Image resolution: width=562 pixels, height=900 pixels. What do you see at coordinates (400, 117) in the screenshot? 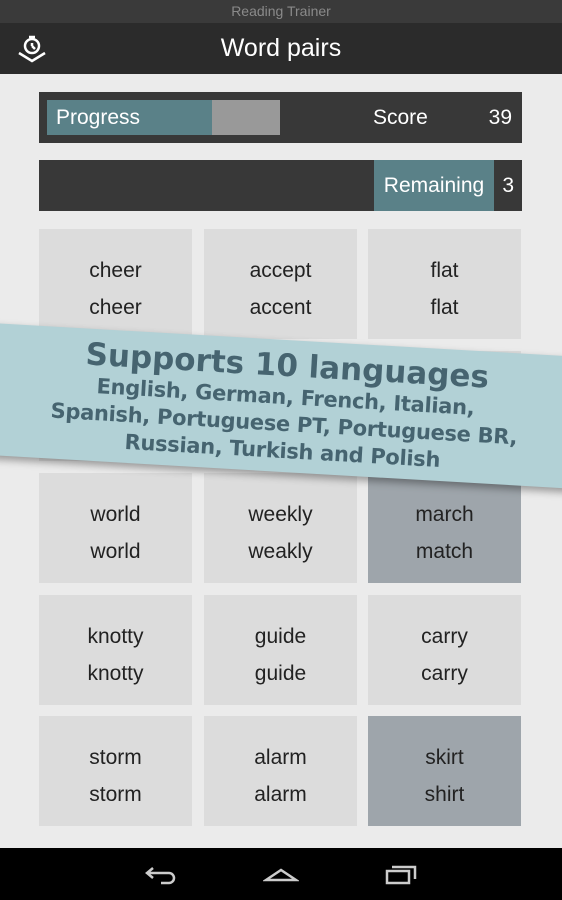
I see `score-label: Score` at bounding box center [400, 117].